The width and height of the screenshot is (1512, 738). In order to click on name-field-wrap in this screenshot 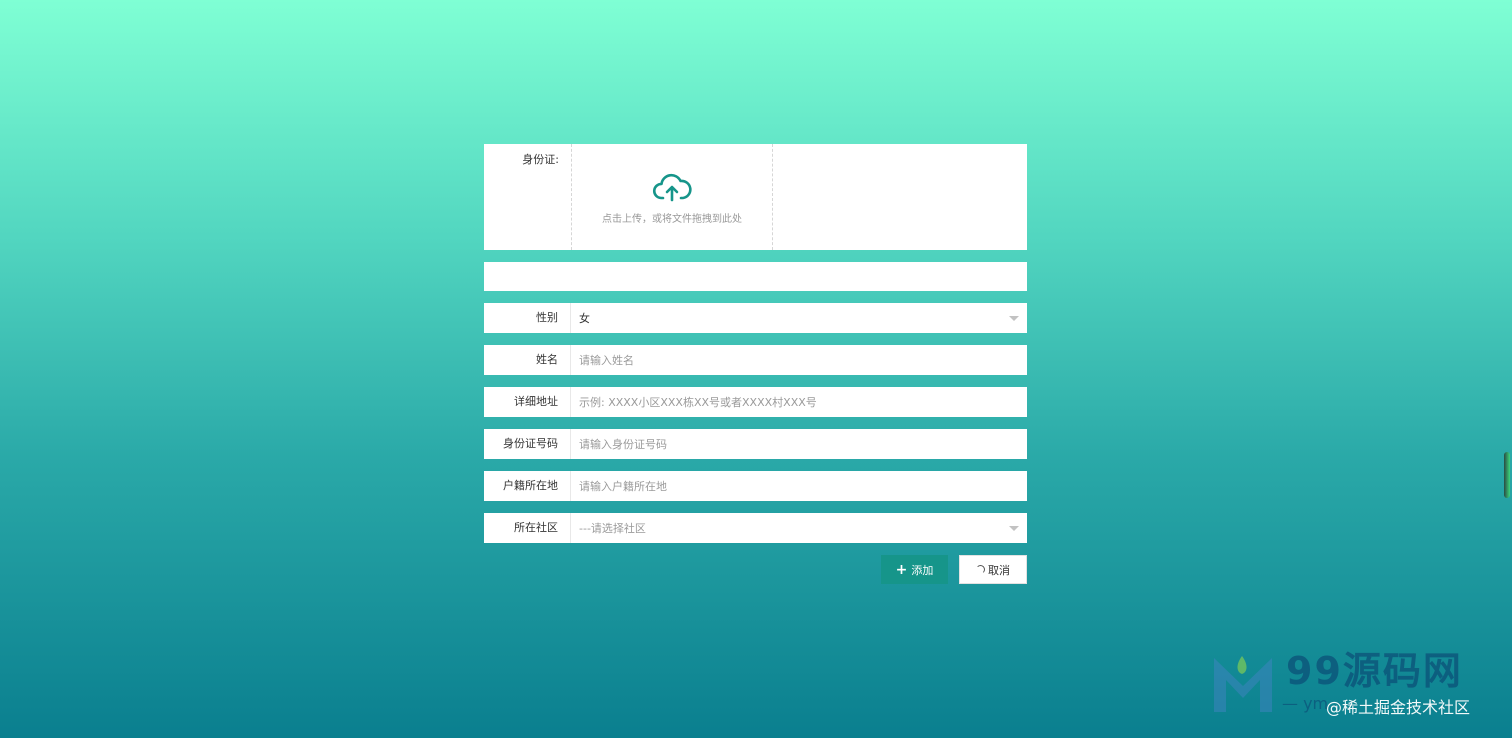, I will do `click(799, 360)`.